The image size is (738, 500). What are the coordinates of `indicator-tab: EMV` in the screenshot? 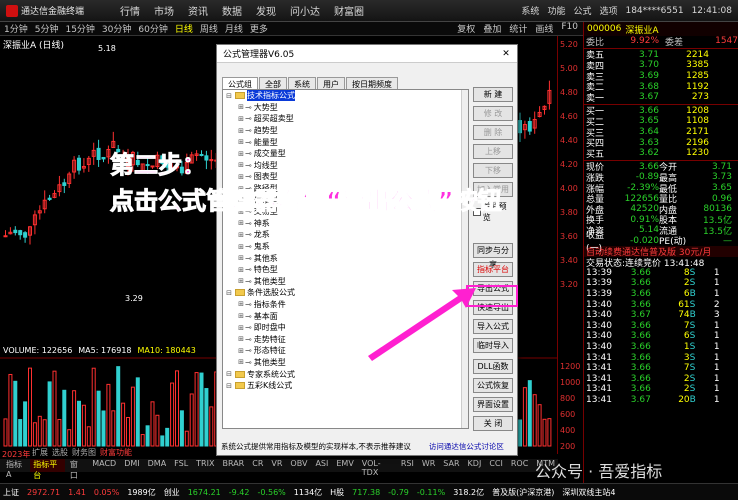 It's located at (344, 465).